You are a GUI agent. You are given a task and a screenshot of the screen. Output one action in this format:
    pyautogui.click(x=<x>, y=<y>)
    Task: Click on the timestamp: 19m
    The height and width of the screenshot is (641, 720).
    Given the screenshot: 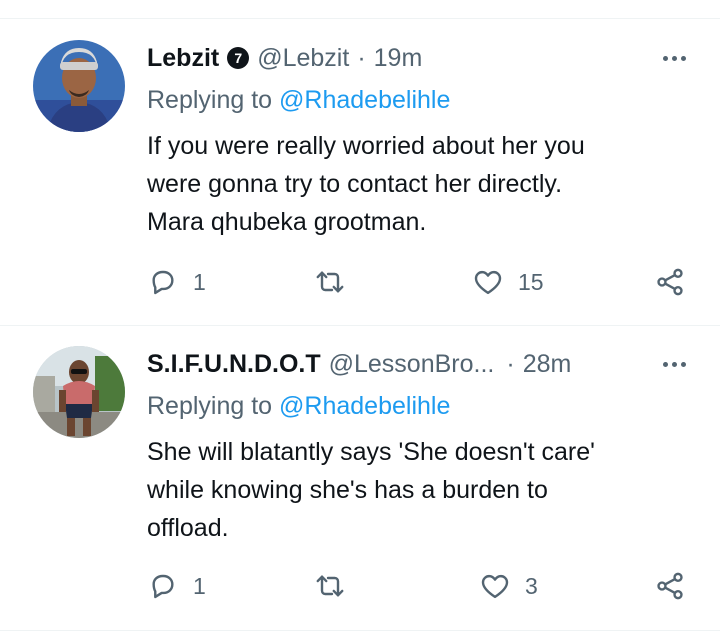 What is the action you would take?
    pyautogui.click(x=398, y=58)
    